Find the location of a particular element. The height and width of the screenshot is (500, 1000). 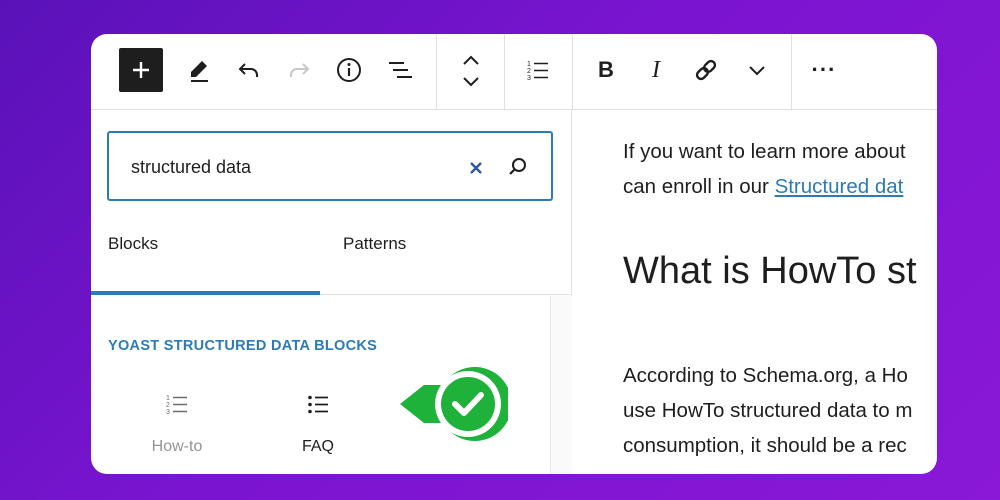

close-icon is located at coordinates (476, 168).